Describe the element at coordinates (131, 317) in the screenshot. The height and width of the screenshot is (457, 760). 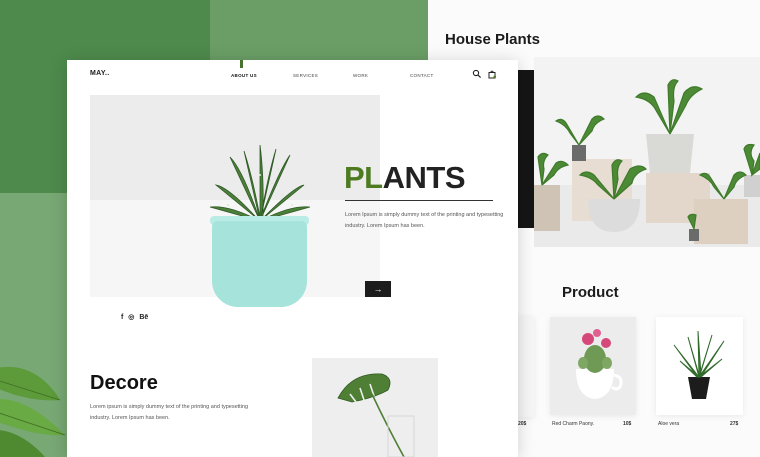
I see `dribbble-icon: ◎` at that location.